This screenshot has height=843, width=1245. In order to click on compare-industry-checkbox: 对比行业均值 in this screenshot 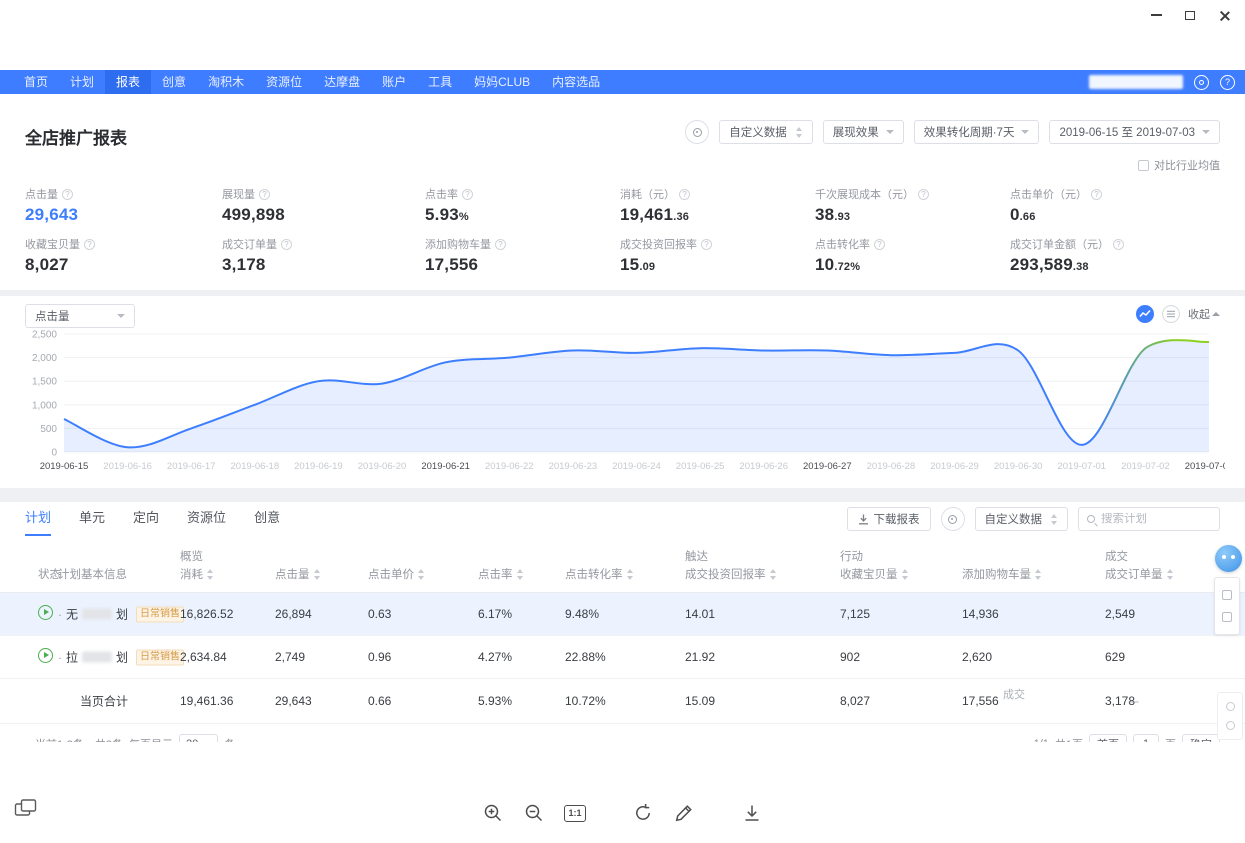, I will do `click(1179, 165)`.